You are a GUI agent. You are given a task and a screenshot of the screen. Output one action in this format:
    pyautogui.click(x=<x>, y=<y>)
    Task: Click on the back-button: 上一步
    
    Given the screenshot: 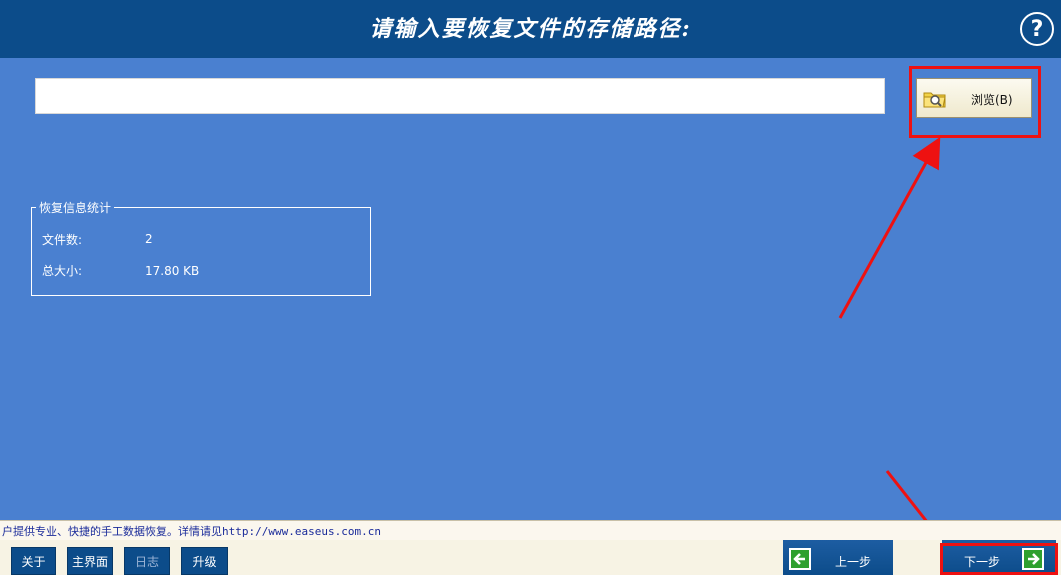 What is the action you would take?
    pyautogui.click(x=838, y=557)
    